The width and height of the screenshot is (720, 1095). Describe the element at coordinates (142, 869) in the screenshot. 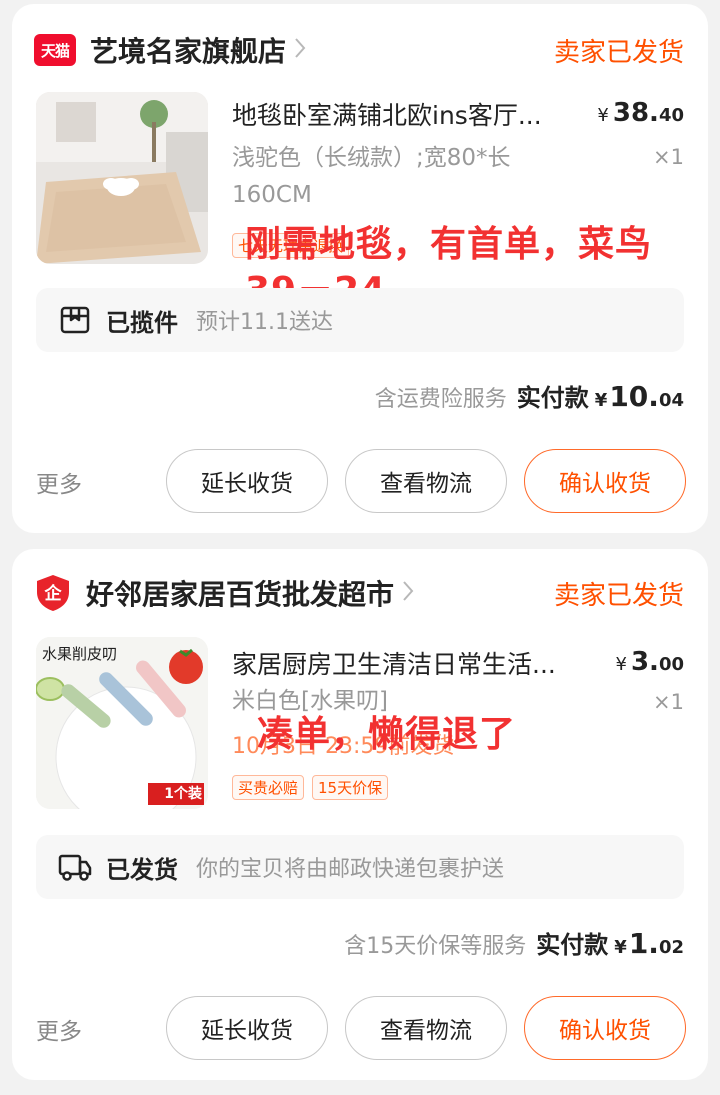

I see `logistics-status: 已发货` at that location.